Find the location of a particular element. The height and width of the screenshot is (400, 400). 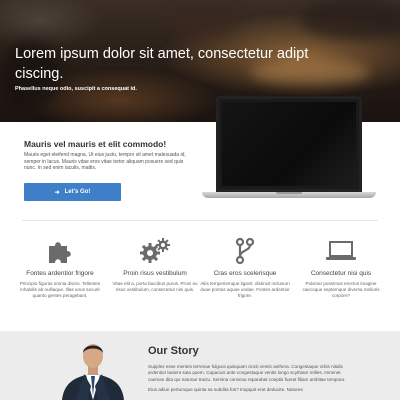

gears-icon is located at coordinates (155, 251).